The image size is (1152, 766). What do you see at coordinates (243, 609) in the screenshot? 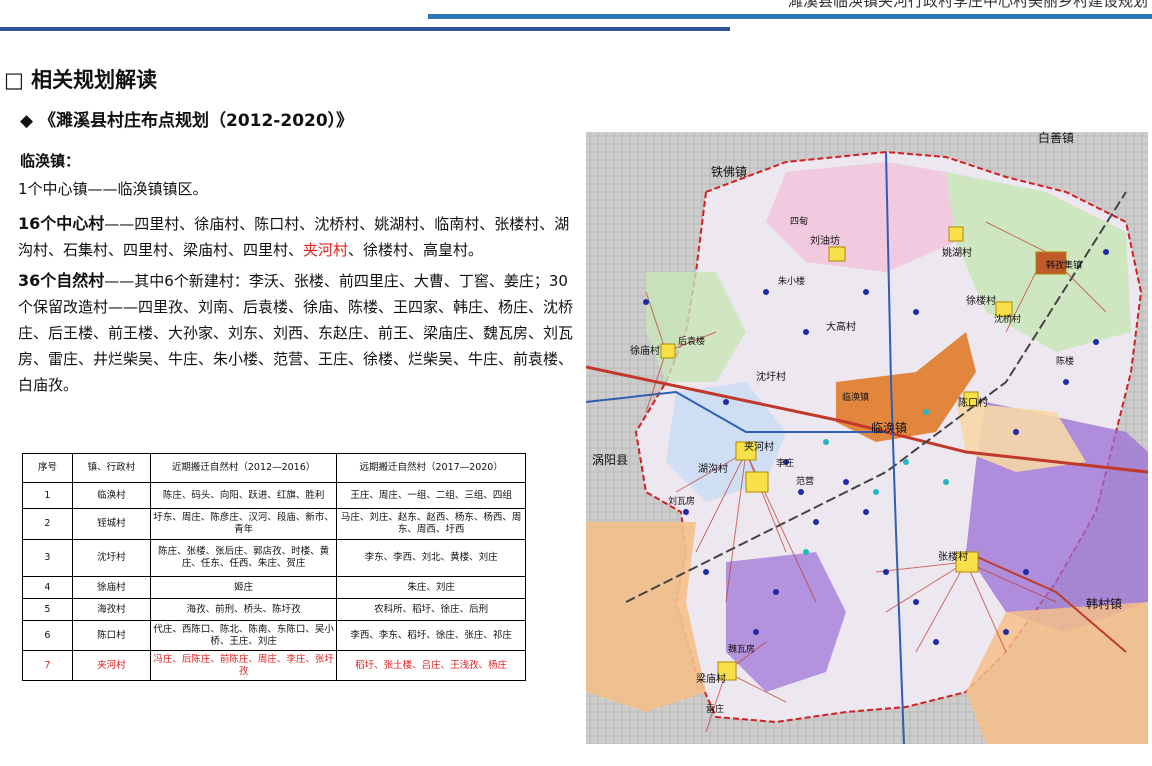
I see `table-cell: 海孜、前刑、桥头、陈圩孜` at bounding box center [243, 609].